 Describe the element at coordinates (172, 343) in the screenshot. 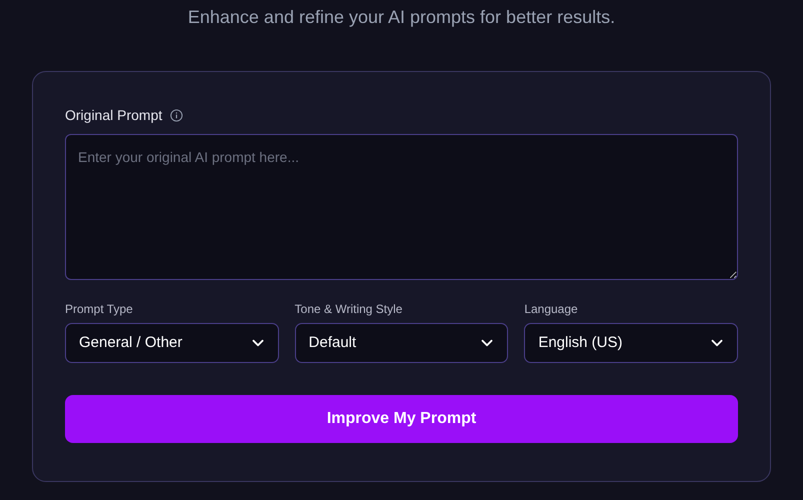

I see `dropdown: General / Other` at that location.